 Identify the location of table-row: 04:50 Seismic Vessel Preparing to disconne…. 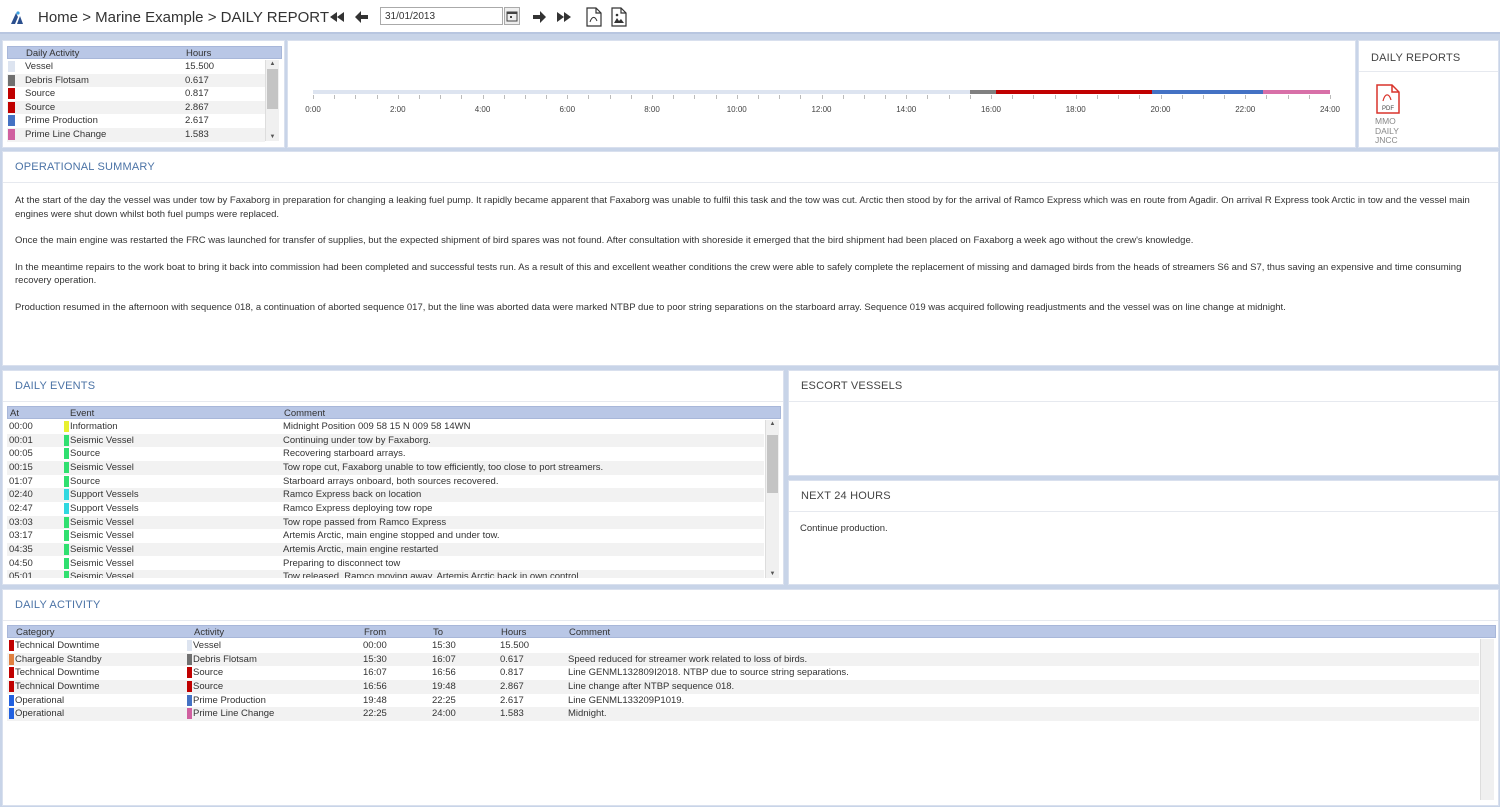
(385, 564).